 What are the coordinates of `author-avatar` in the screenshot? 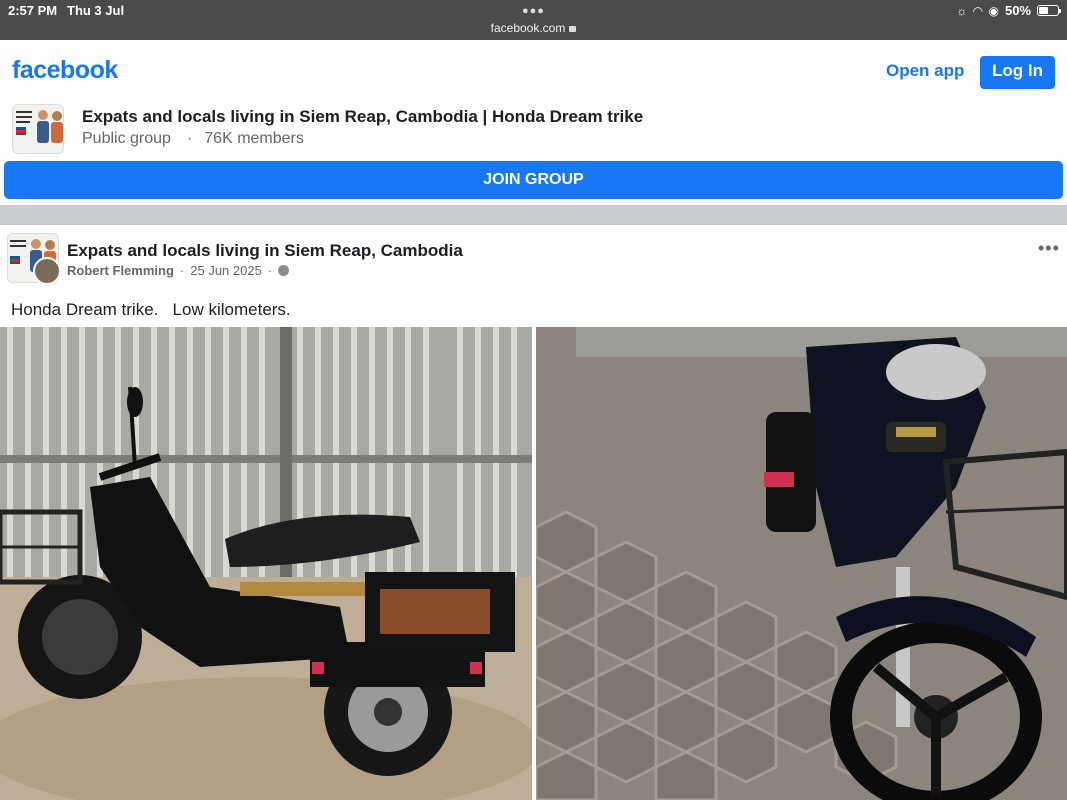 It's located at (47, 271).